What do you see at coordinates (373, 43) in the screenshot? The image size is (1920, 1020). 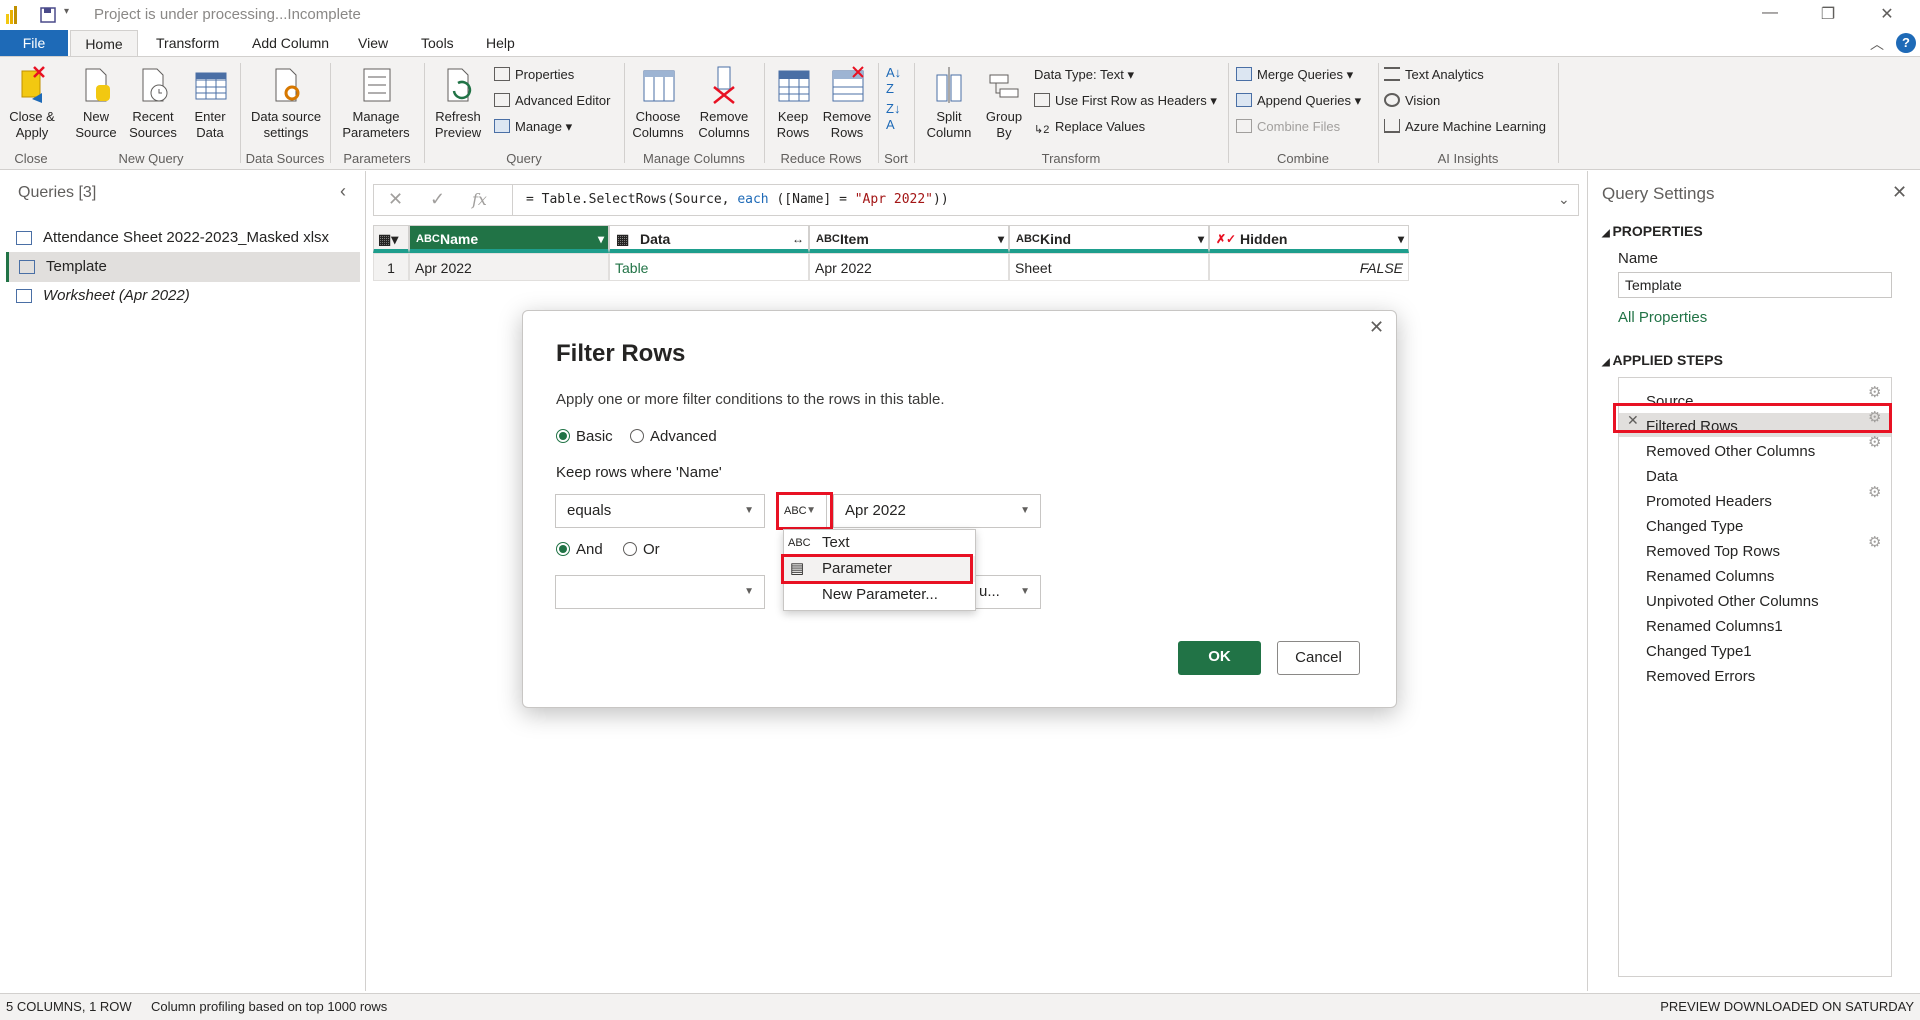 I see `tab-view: View` at bounding box center [373, 43].